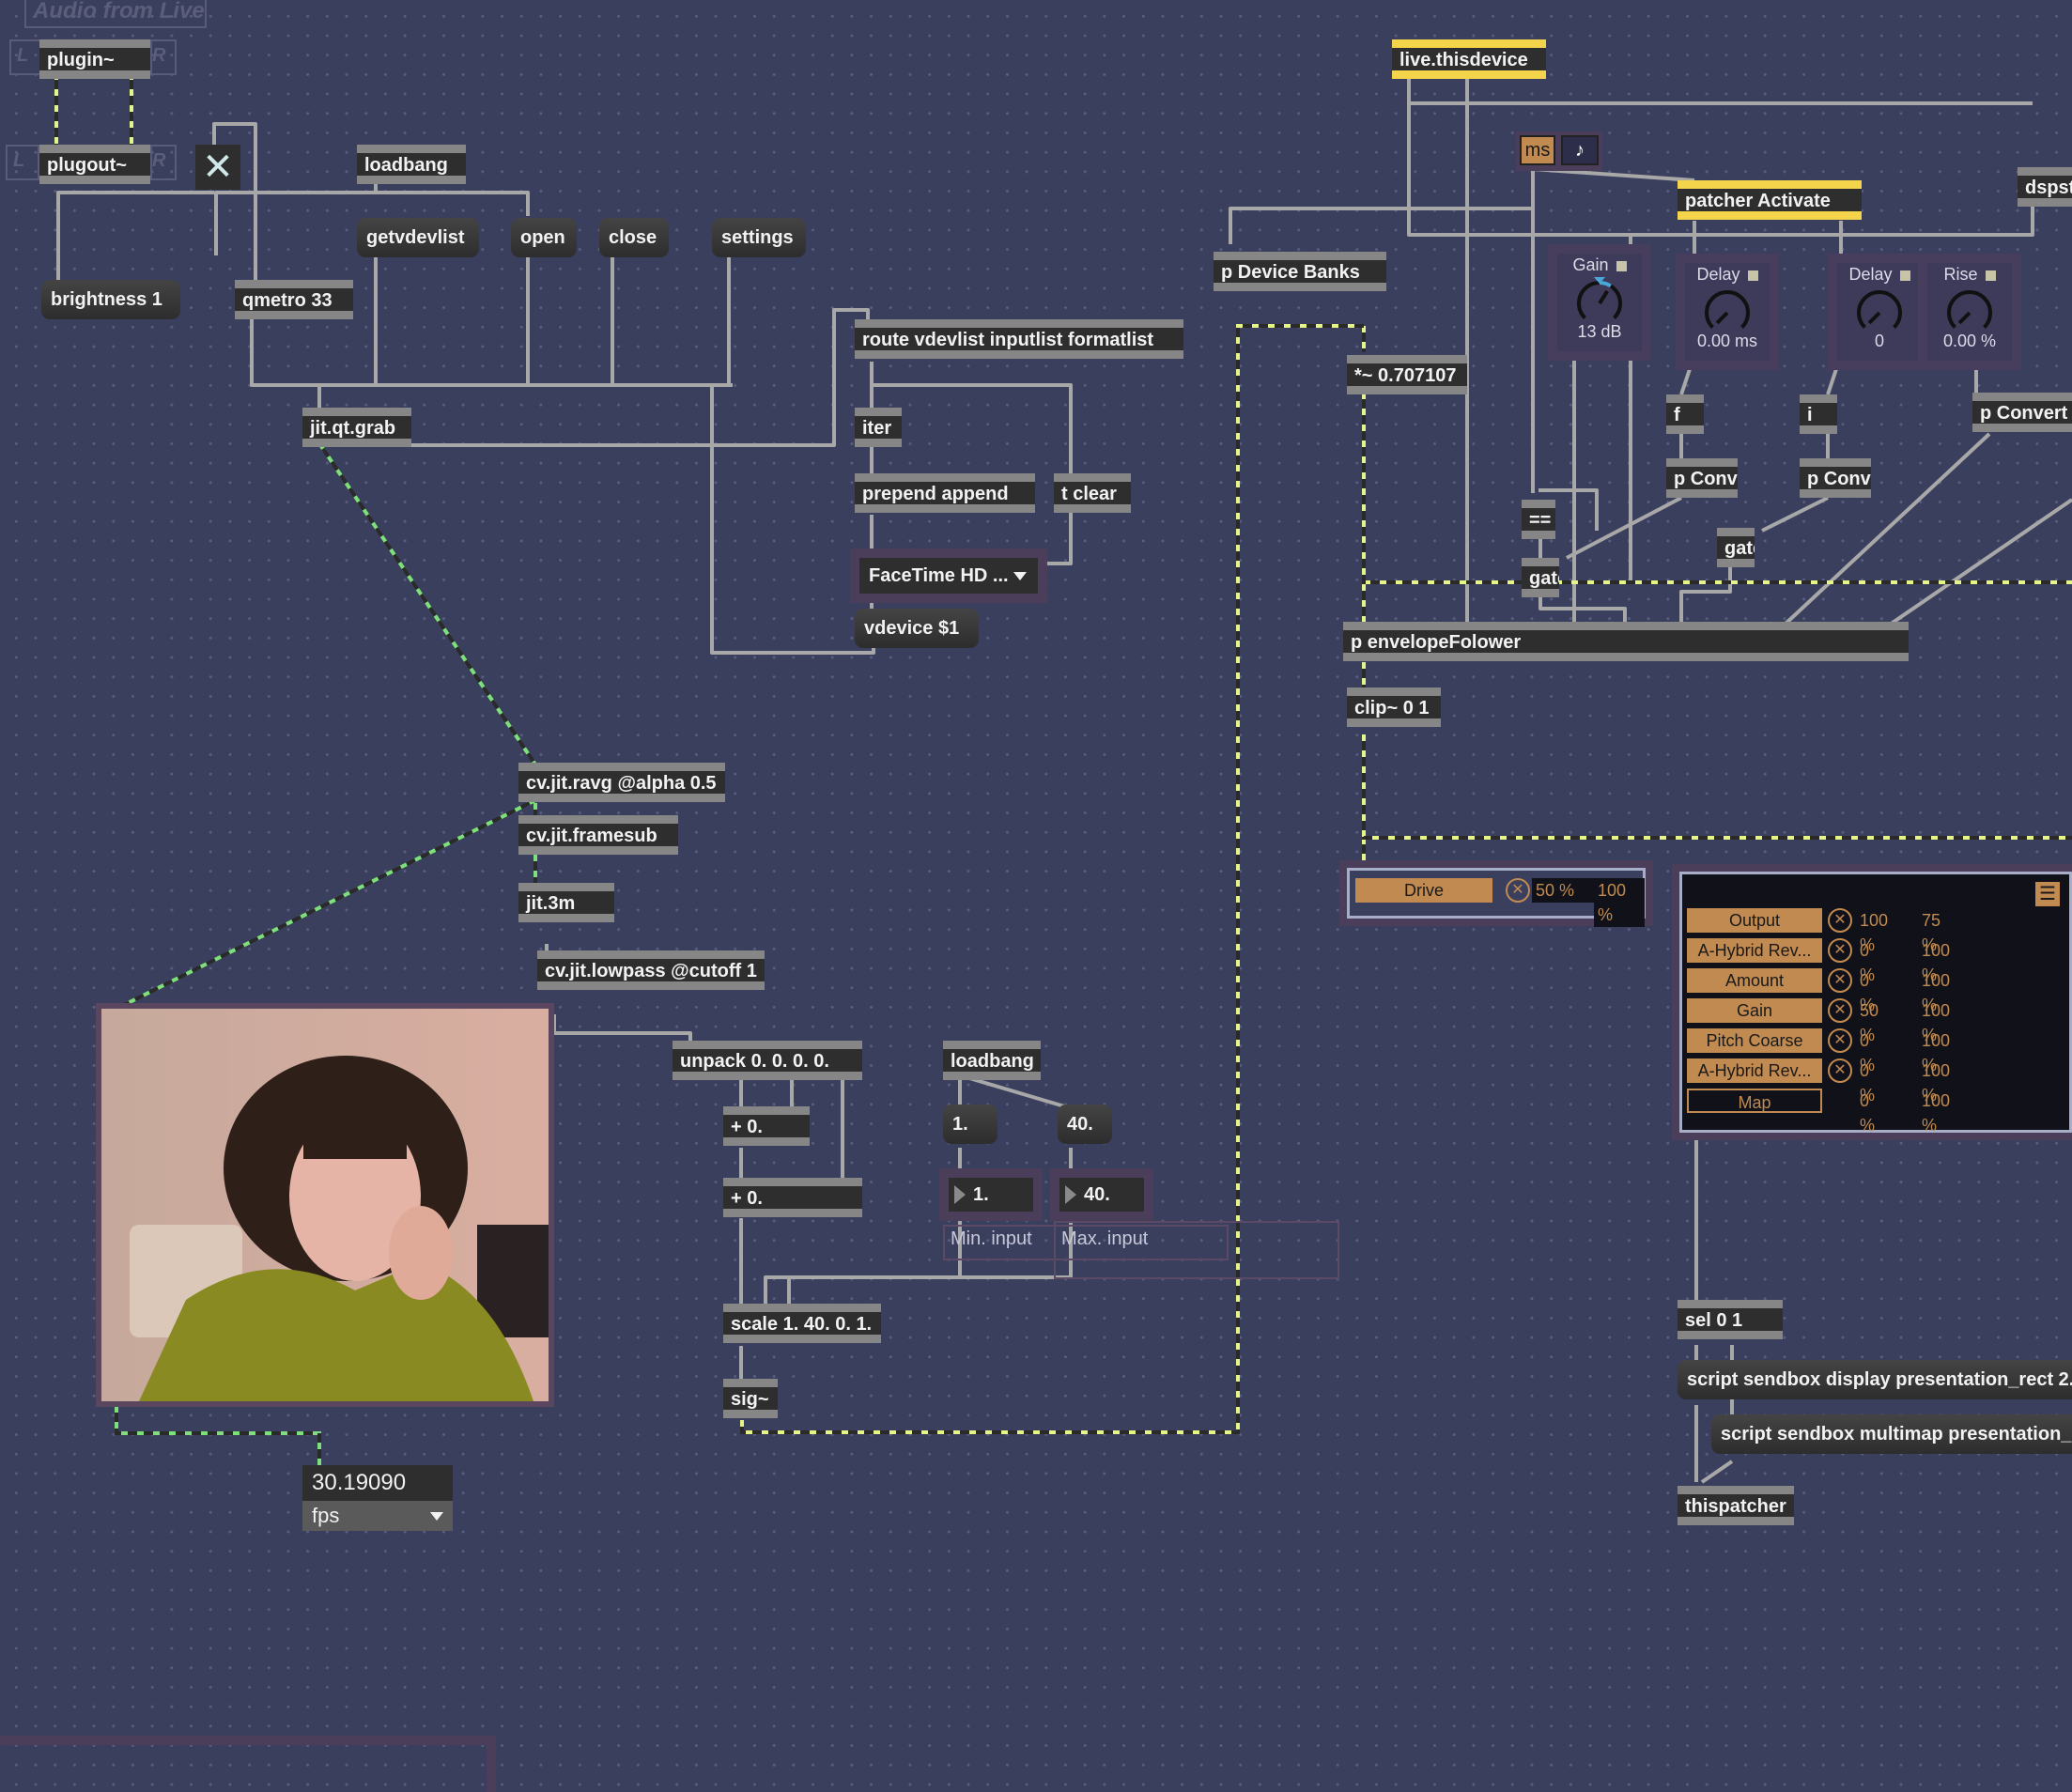 The image size is (2072, 1792). What do you see at coordinates (767, 1060) in the screenshot?
I see `unpack-object: unpack 0. 0. 0. 0.` at bounding box center [767, 1060].